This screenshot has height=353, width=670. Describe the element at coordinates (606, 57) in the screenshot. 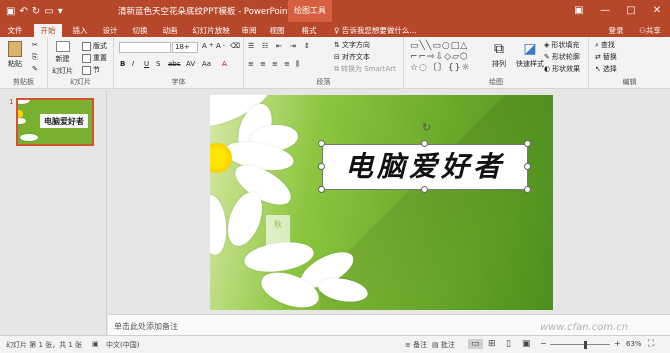

I see `replace-button: ⇄ 替换` at that location.